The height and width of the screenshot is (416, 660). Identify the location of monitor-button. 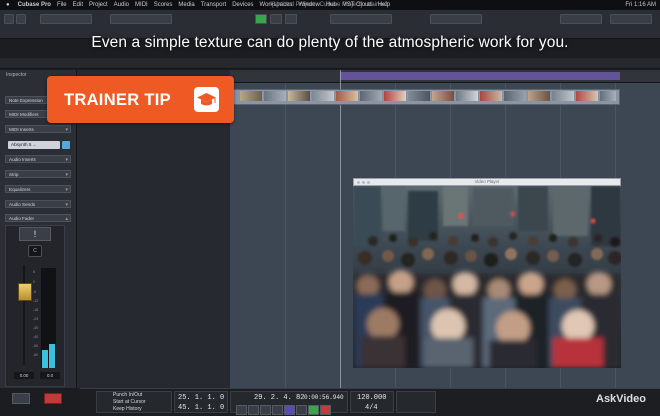
(21, 398).